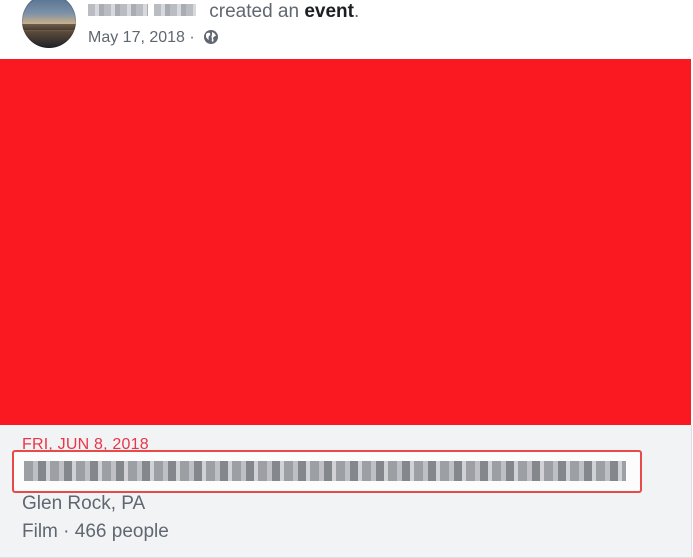 This screenshot has width=693, height=558. I want to click on event-title-redacted, so click(325, 471).